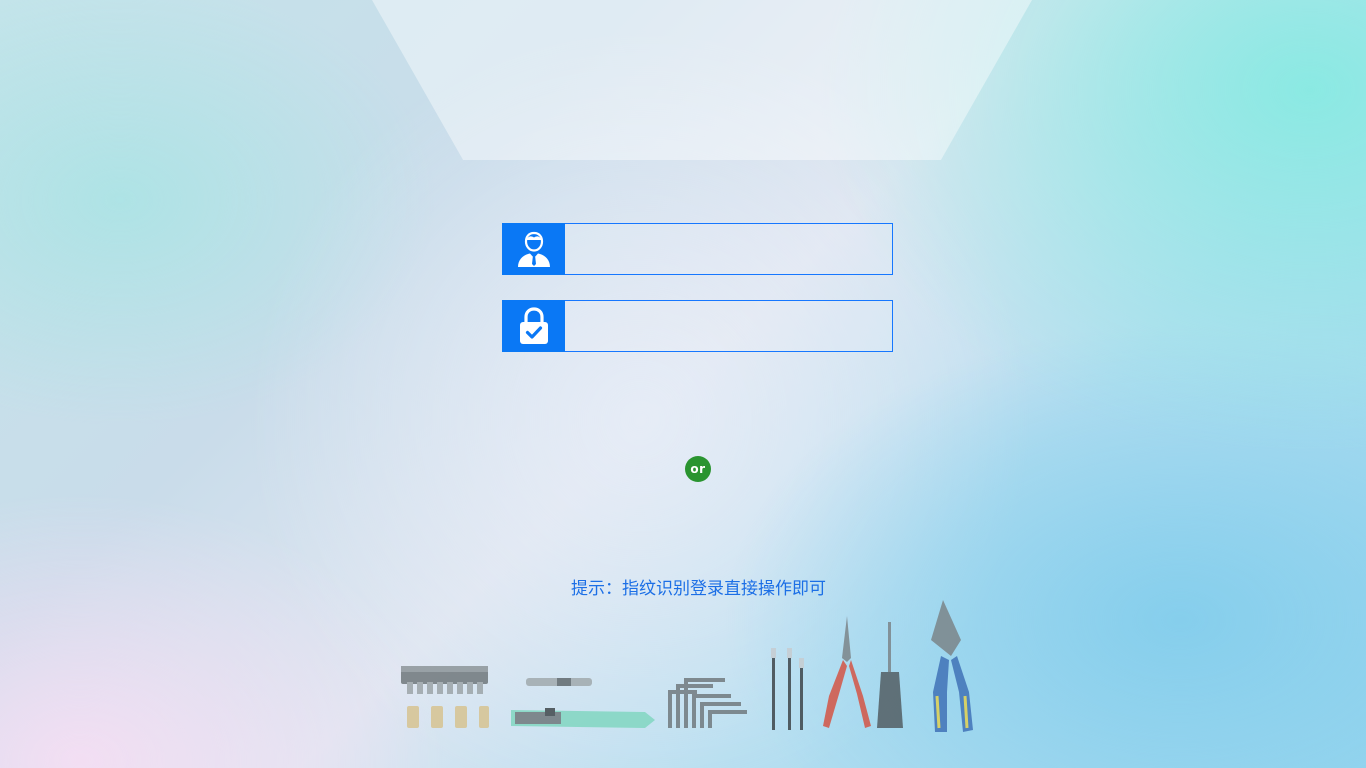  I want to click on password-input, so click(728, 326).